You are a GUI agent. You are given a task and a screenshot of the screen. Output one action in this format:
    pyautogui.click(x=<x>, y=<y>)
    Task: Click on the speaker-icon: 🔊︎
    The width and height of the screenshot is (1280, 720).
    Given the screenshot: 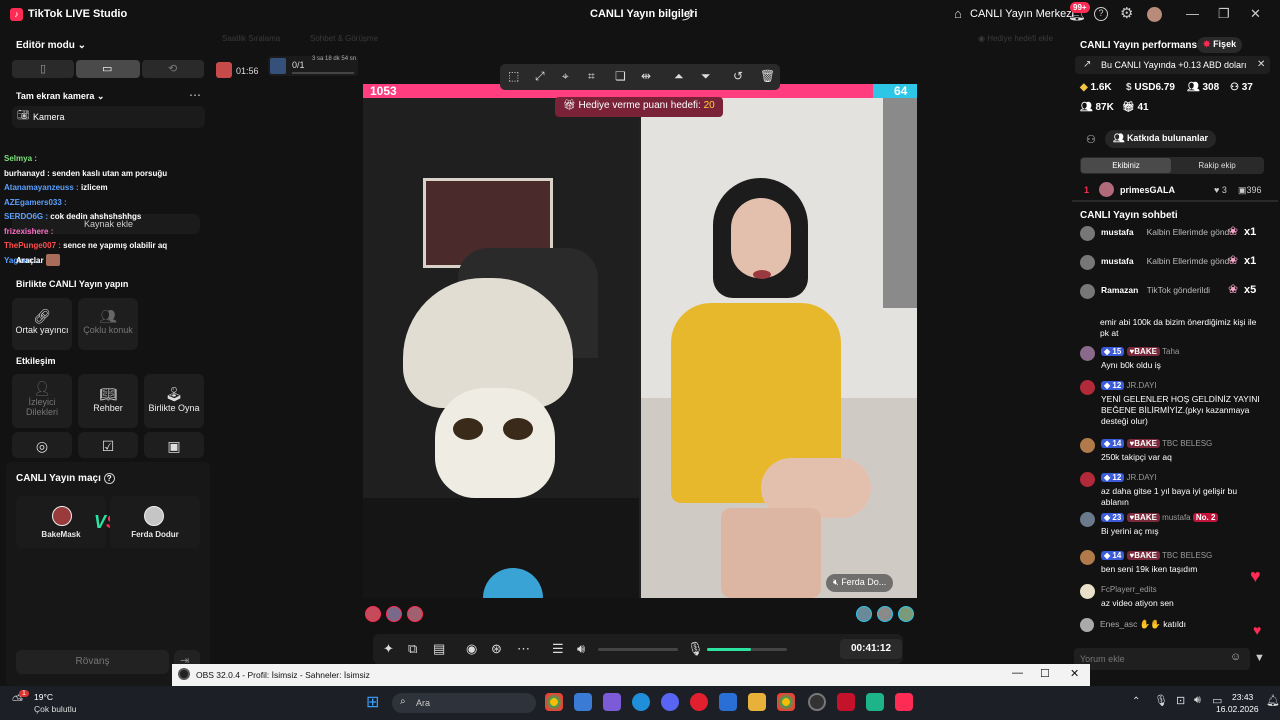 What is the action you would take?
    pyautogui.click(x=581, y=649)
    